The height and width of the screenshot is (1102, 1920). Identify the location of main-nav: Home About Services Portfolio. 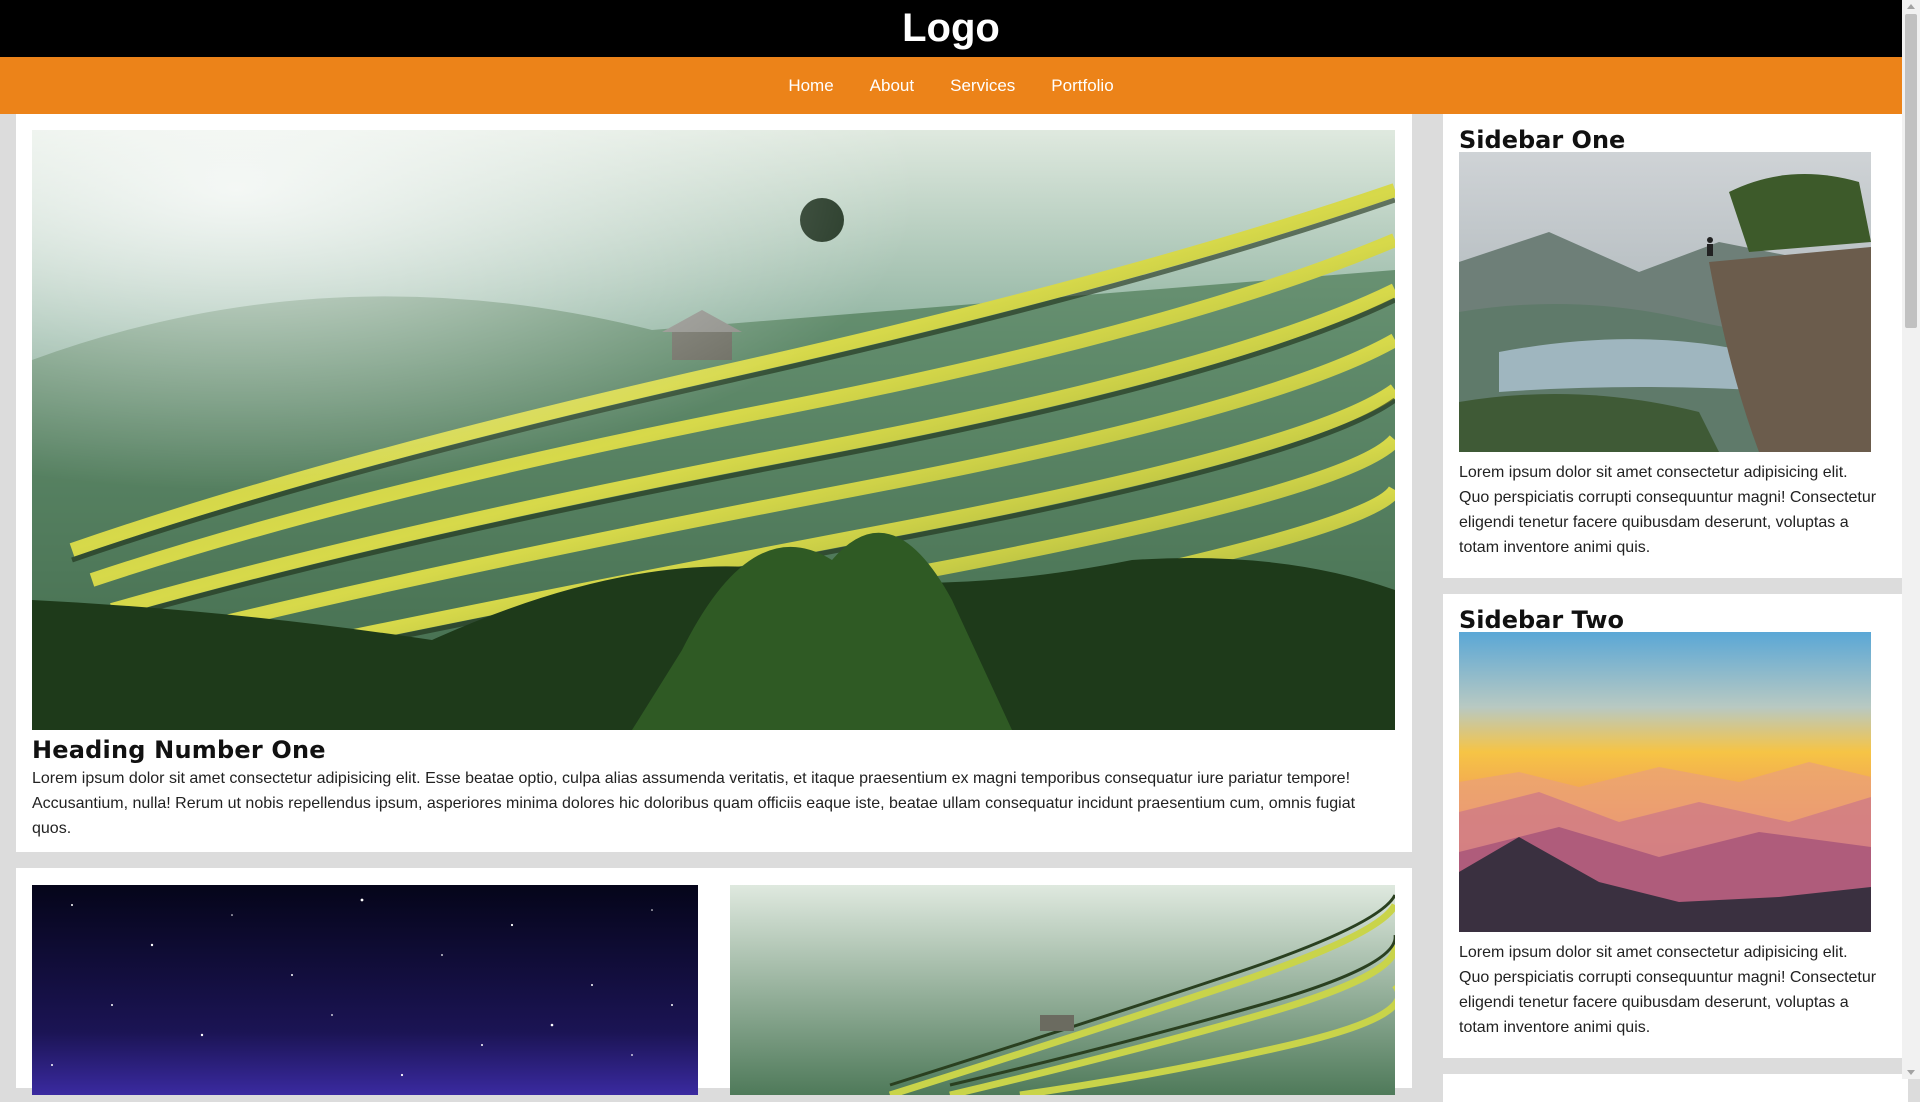
(951, 85).